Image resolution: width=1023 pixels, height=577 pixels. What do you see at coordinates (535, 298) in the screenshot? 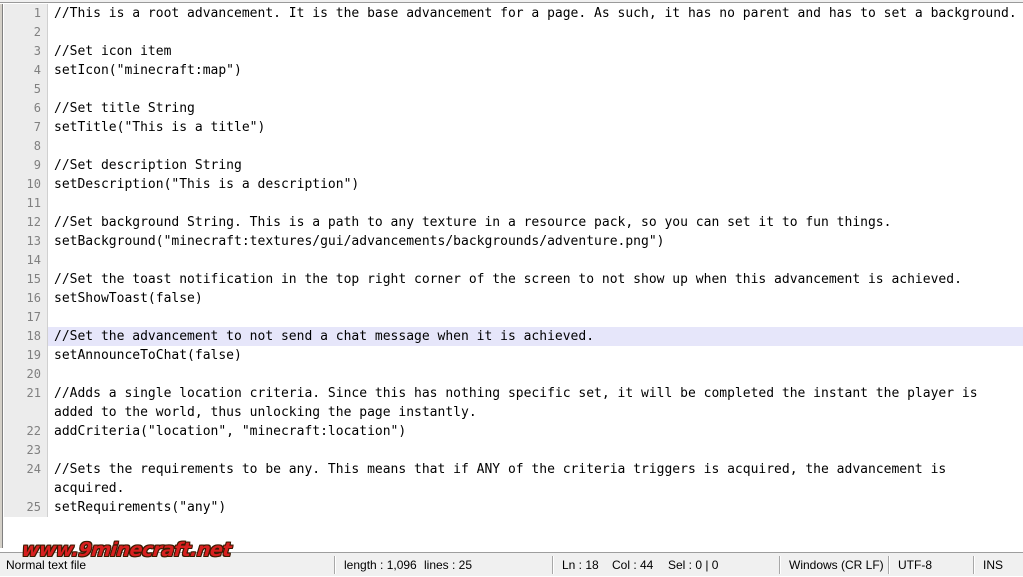
I see `code-line-text: setShowToast(false)` at bounding box center [535, 298].